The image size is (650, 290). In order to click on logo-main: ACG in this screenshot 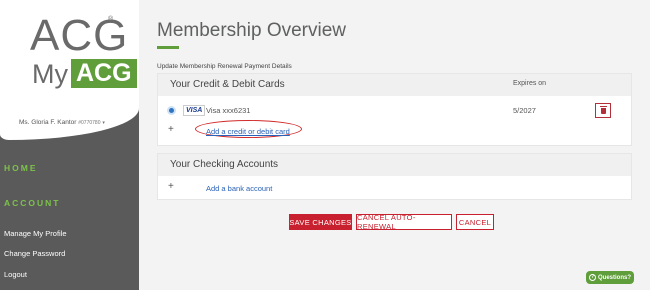, I will do `click(79, 35)`.